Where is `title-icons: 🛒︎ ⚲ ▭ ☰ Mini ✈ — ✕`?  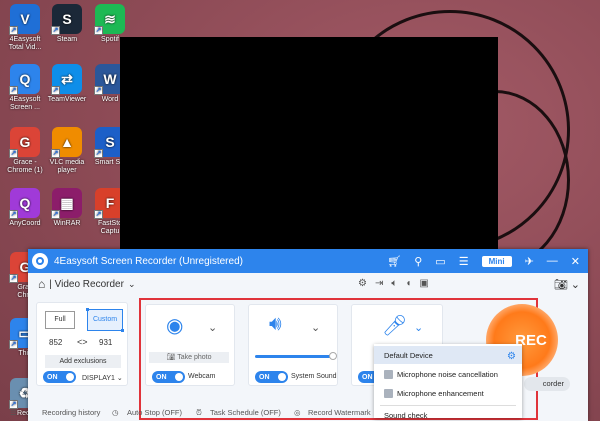 title-icons: 🛒︎ ⚲ ▭ ☰ Mini ✈ — ✕ is located at coordinates (483, 261).